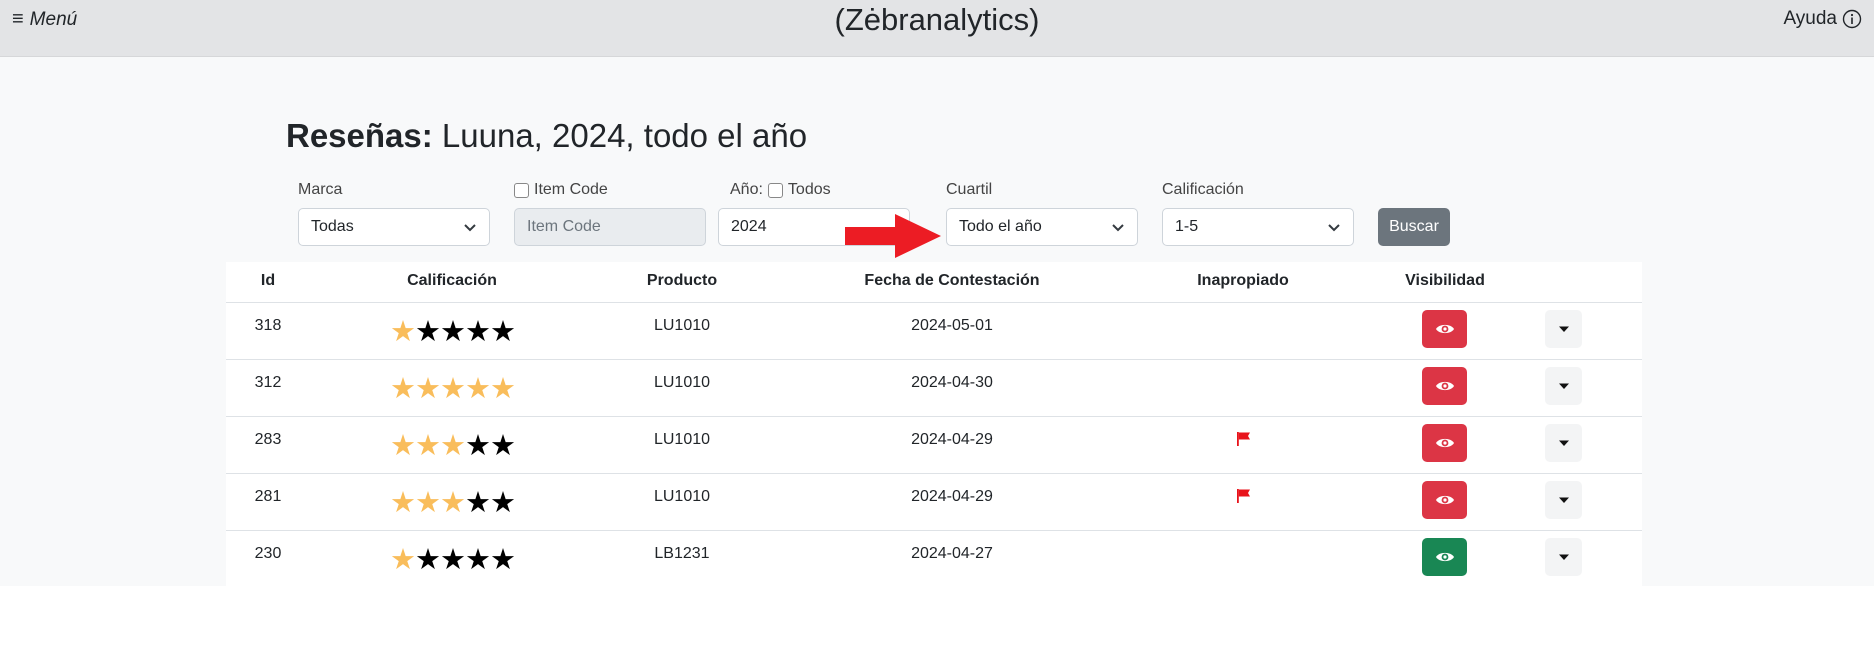 This screenshot has height=648, width=1874. What do you see at coordinates (332, 226) in the screenshot?
I see `marca-select-value: Todas` at bounding box center [332, 226].